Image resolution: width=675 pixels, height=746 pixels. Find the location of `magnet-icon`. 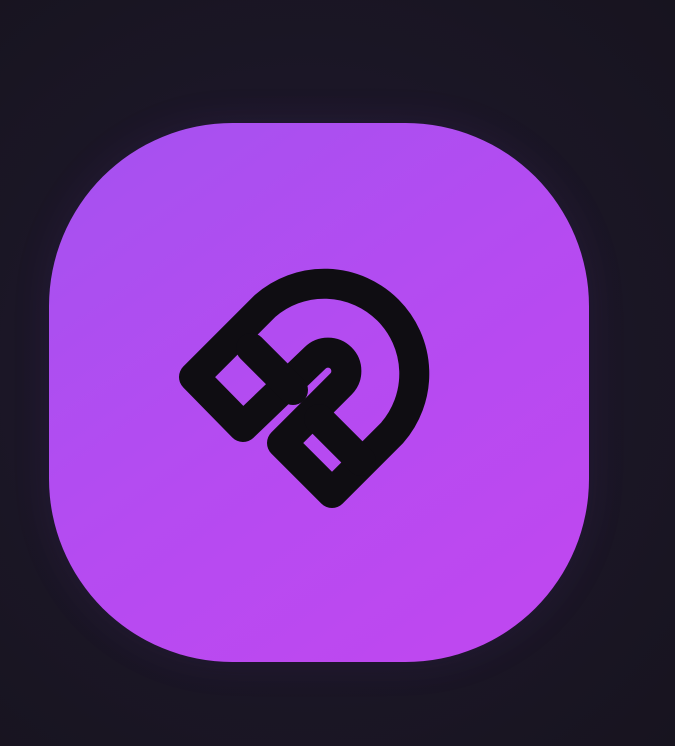

magnet-icon is located at coordinates (304, 388).